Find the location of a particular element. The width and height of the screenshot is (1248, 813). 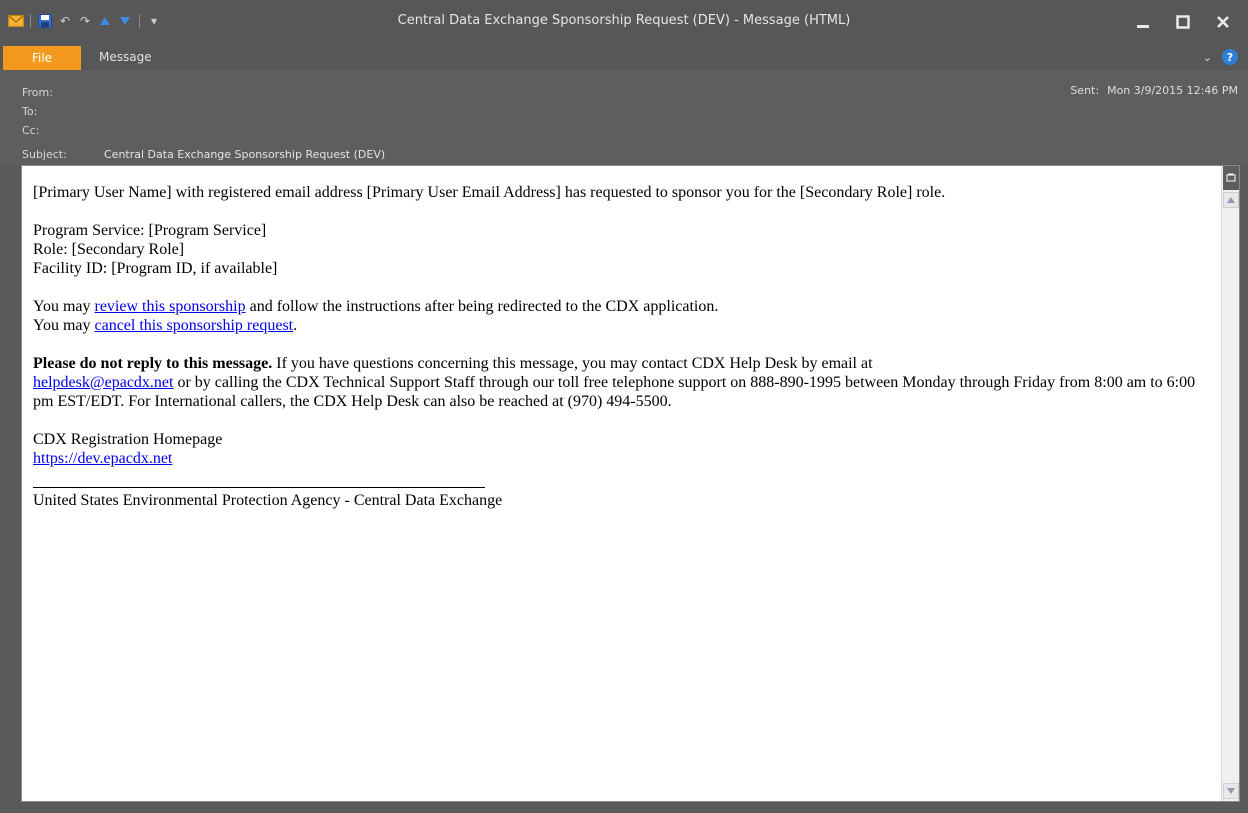

window-controls is located at coordinates (1183, 22).